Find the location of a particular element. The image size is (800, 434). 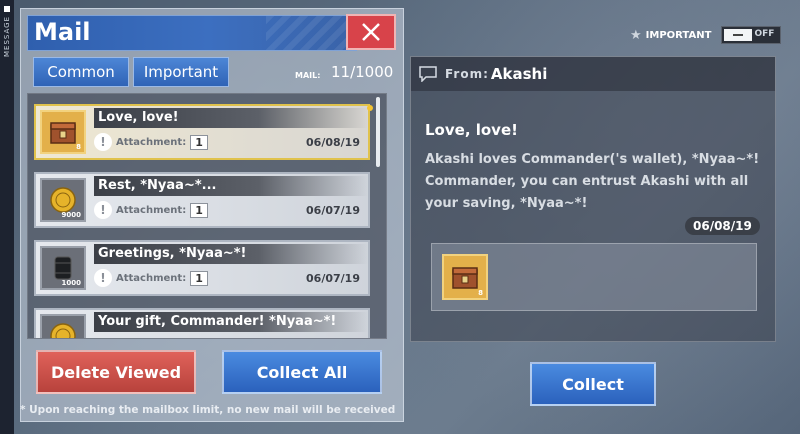

important-label: IMPORTANT is located at coordinates (678, 35).